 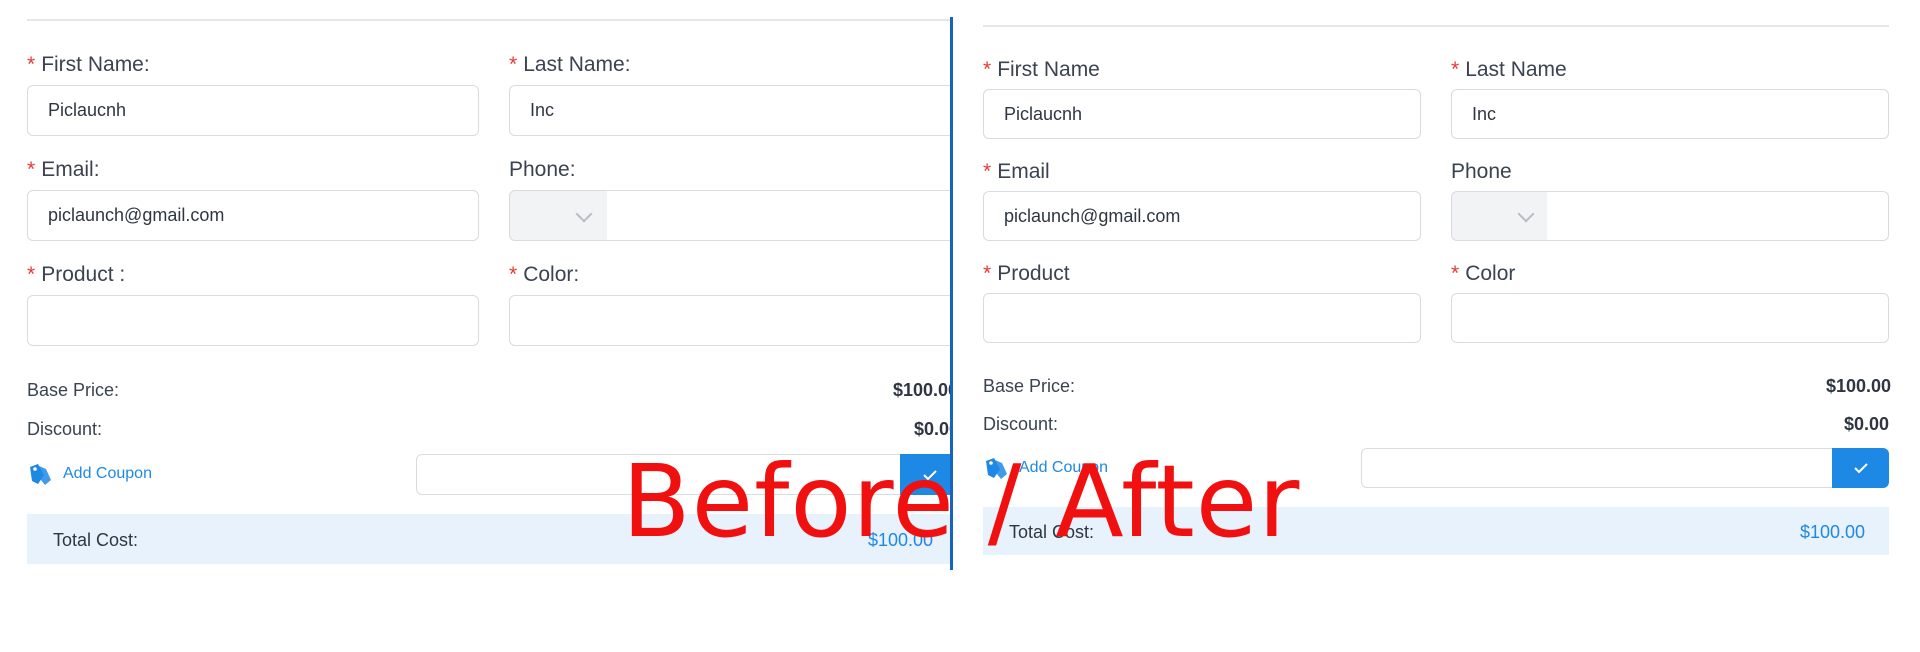 I want to click on last-name-label: * Last Name:, so click(x=570, y=65).